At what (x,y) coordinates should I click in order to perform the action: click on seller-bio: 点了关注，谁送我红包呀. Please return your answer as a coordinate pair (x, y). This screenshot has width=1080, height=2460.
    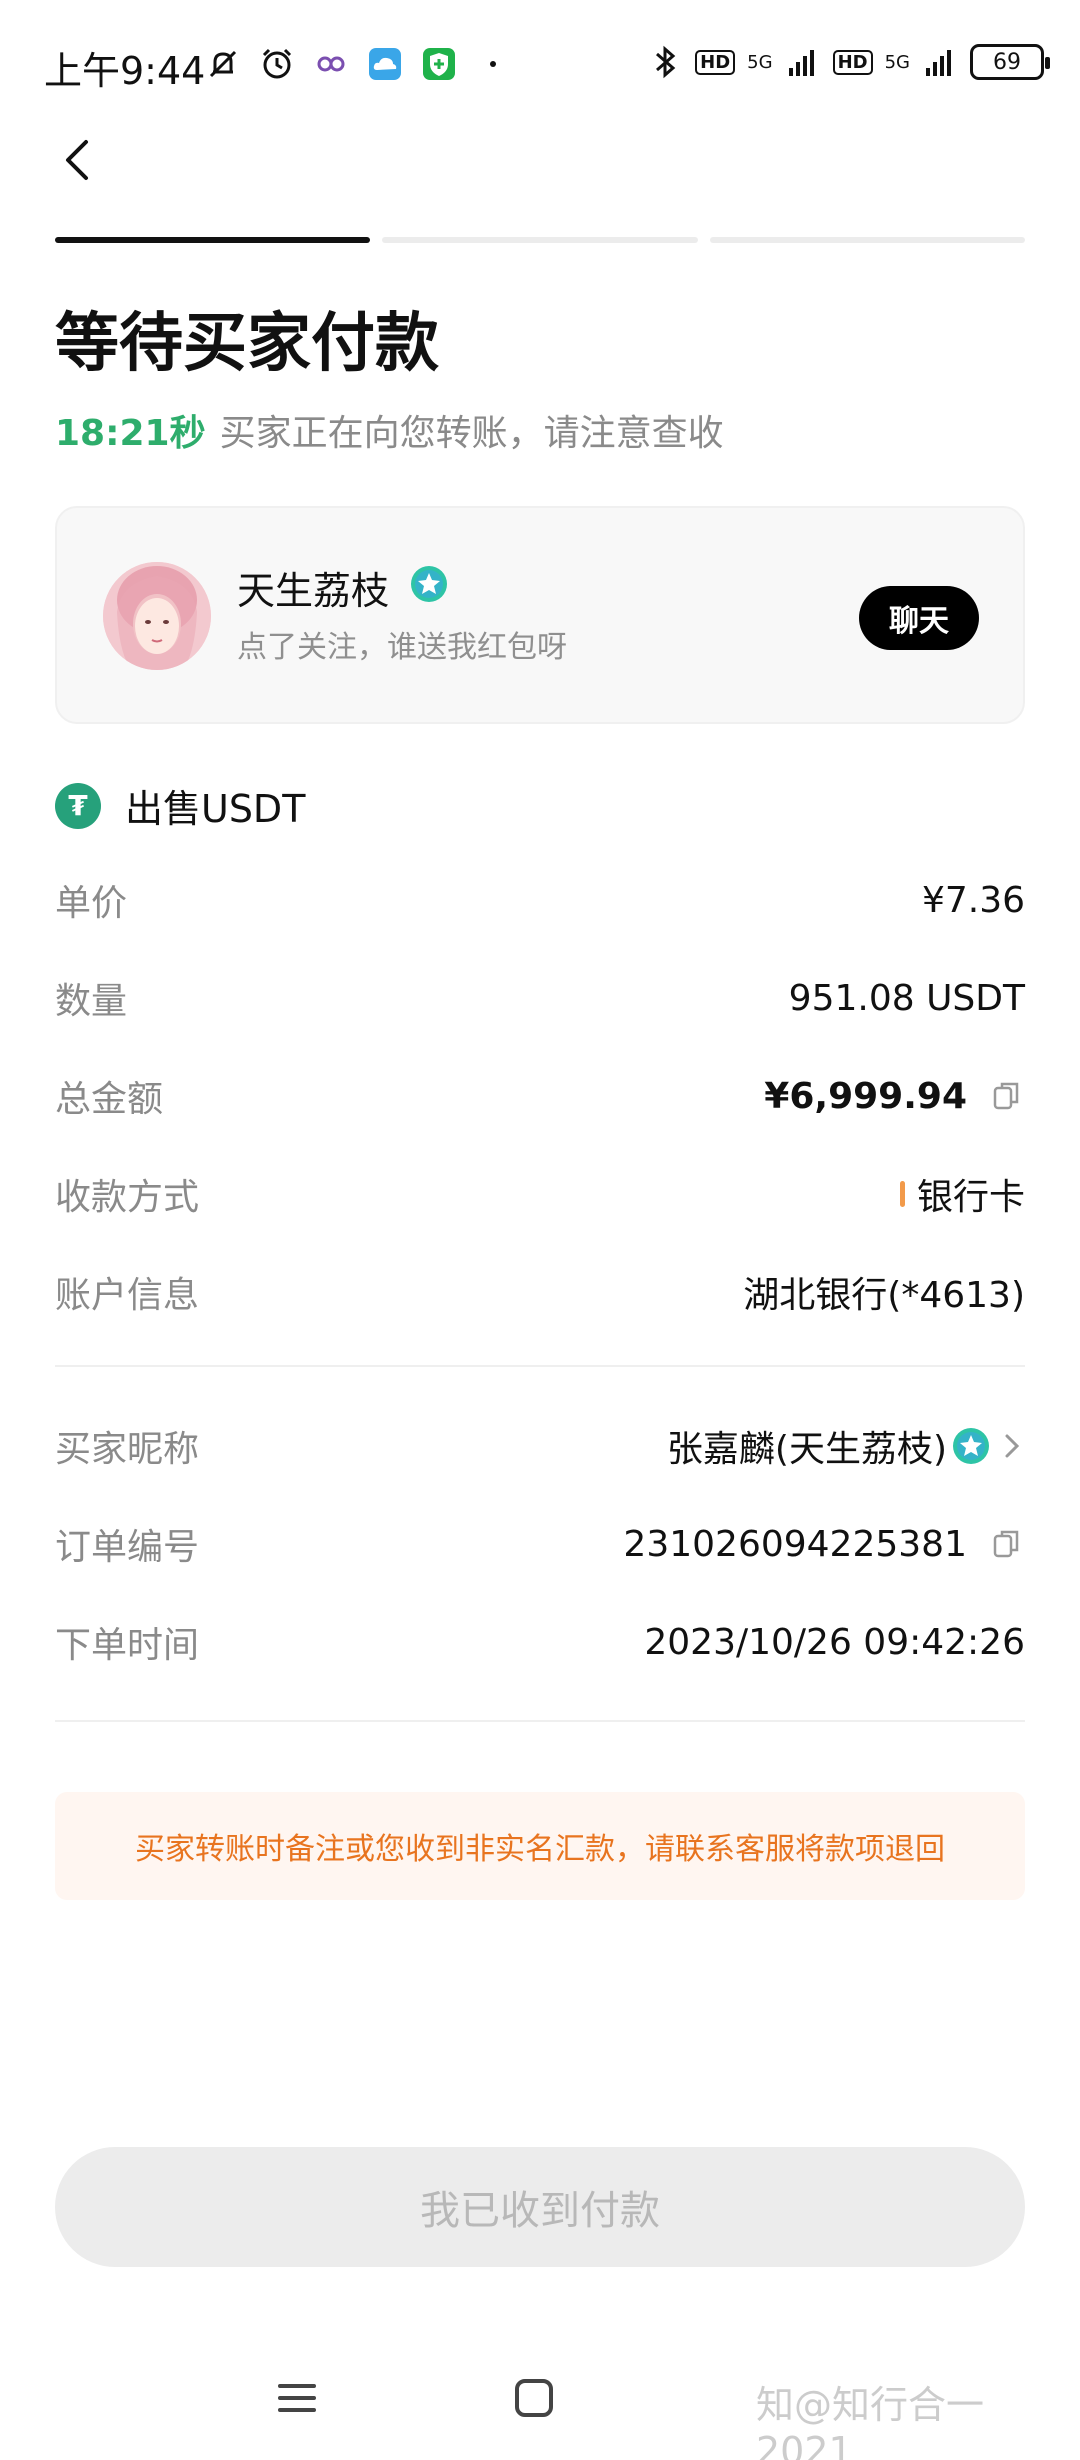
    Looking at the image, I should click on (402, 647).